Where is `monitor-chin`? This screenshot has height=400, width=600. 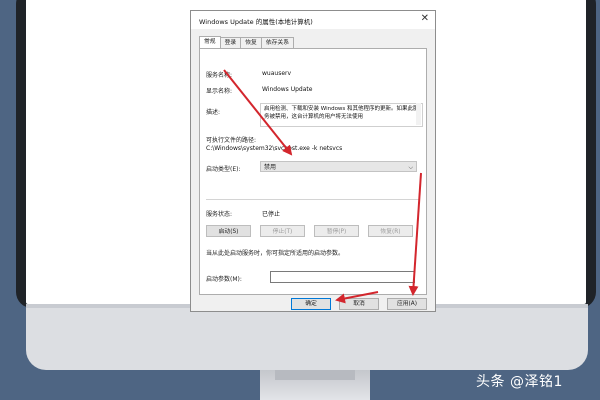 monitor-chin is located at coordinates (307, 339).